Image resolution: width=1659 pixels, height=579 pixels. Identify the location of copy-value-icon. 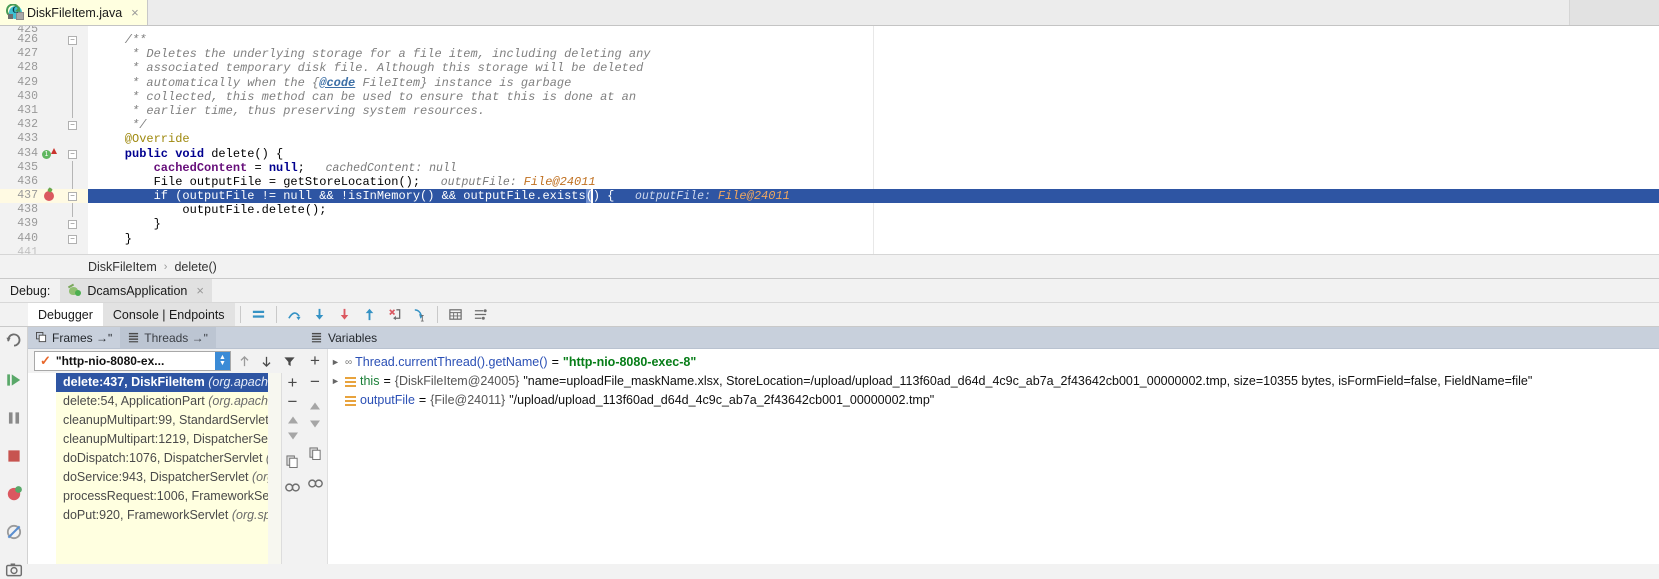
(315, 453).